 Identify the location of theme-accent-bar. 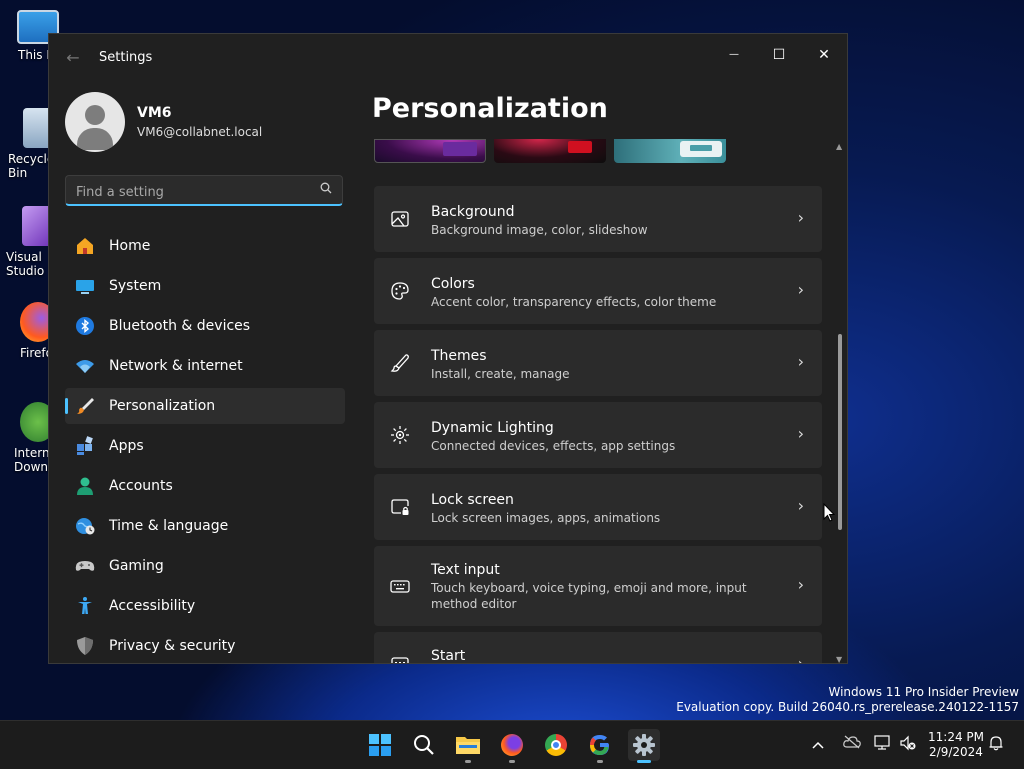
(701, 148).